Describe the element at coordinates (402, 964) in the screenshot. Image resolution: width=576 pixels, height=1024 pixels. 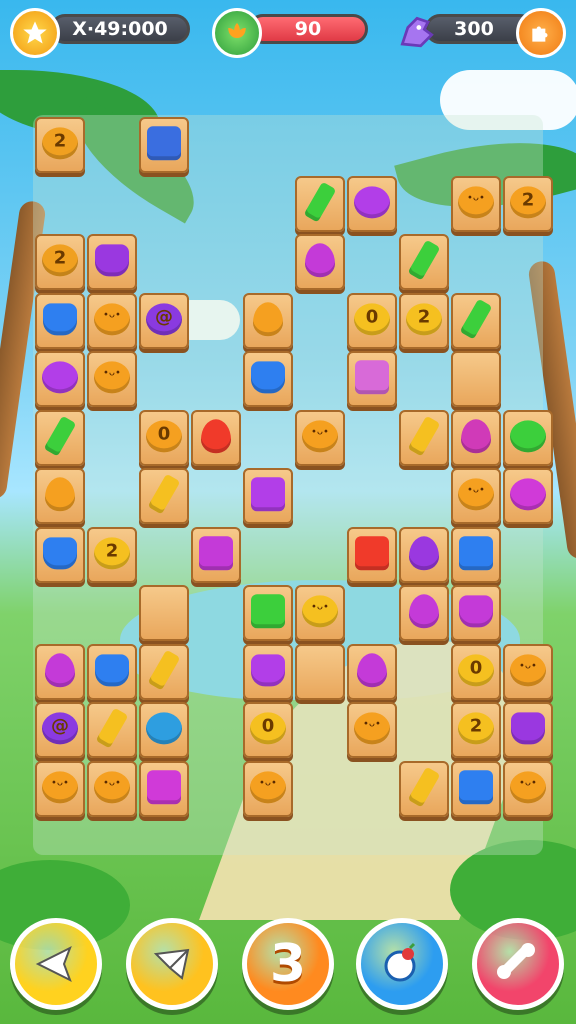
I see `powerup-button` at that location.